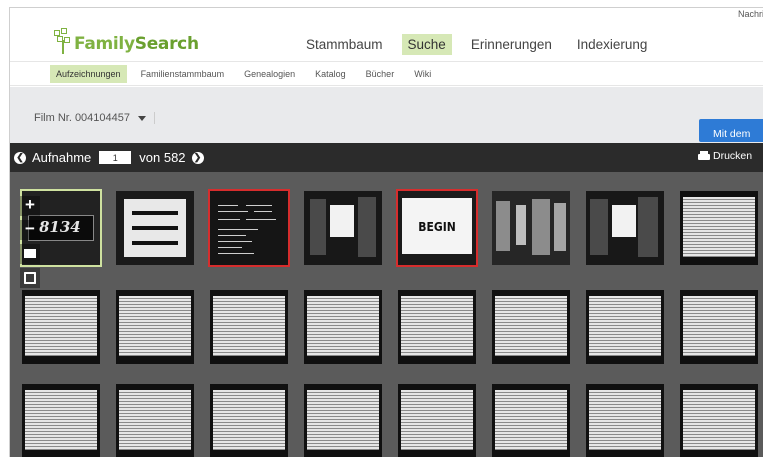 This screenshot has height=457, width=763. What do you see at coordinates (88, 73) in the screenshot?
I see `subnav-aufzeichnungen: Aufzeichnungen` at bounding box center [88, 73].